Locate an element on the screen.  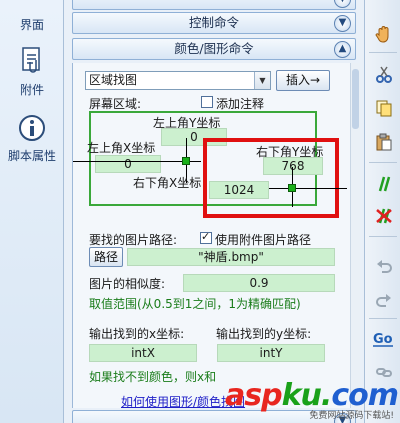
rail-item-attachment: 附件 is located at coordinates (32, 72).